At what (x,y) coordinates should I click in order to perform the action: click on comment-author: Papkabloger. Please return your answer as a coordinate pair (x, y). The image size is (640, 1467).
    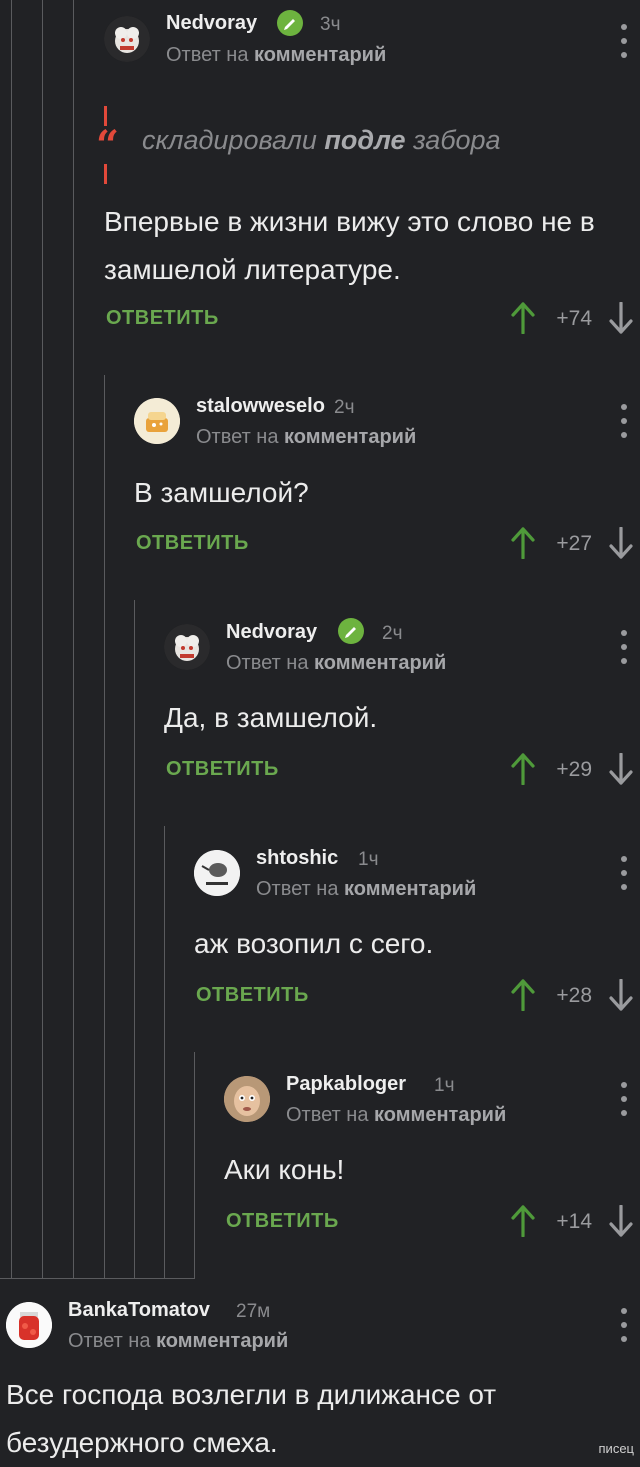
    Looking at the image, I should click on (346, 1084).